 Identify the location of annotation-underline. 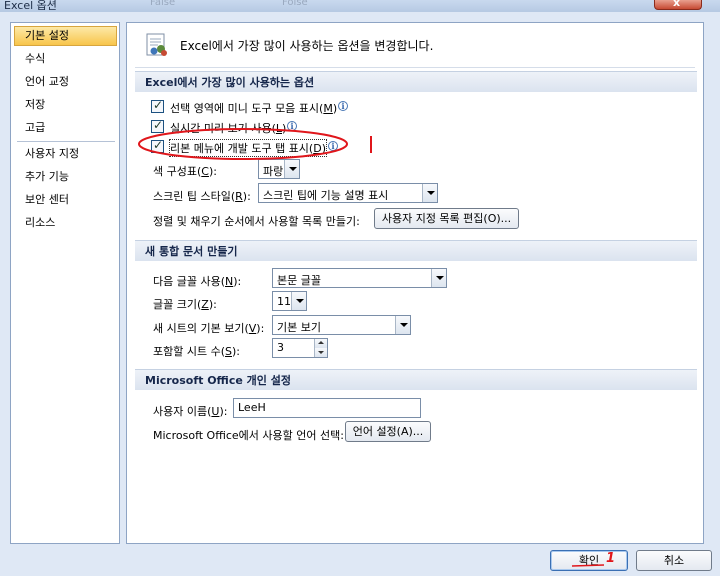
(588, 565).